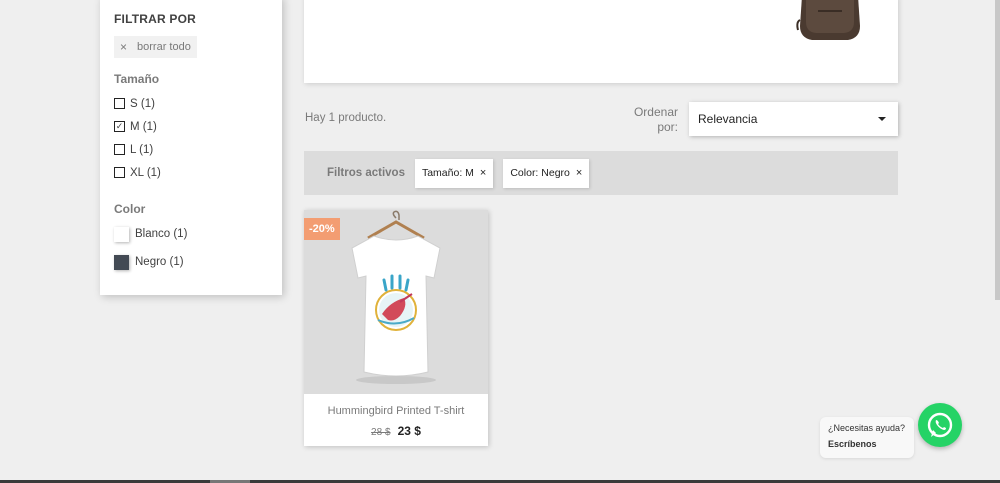  I want to click on sort-dropdown: Relevancia, so click(793, 119).